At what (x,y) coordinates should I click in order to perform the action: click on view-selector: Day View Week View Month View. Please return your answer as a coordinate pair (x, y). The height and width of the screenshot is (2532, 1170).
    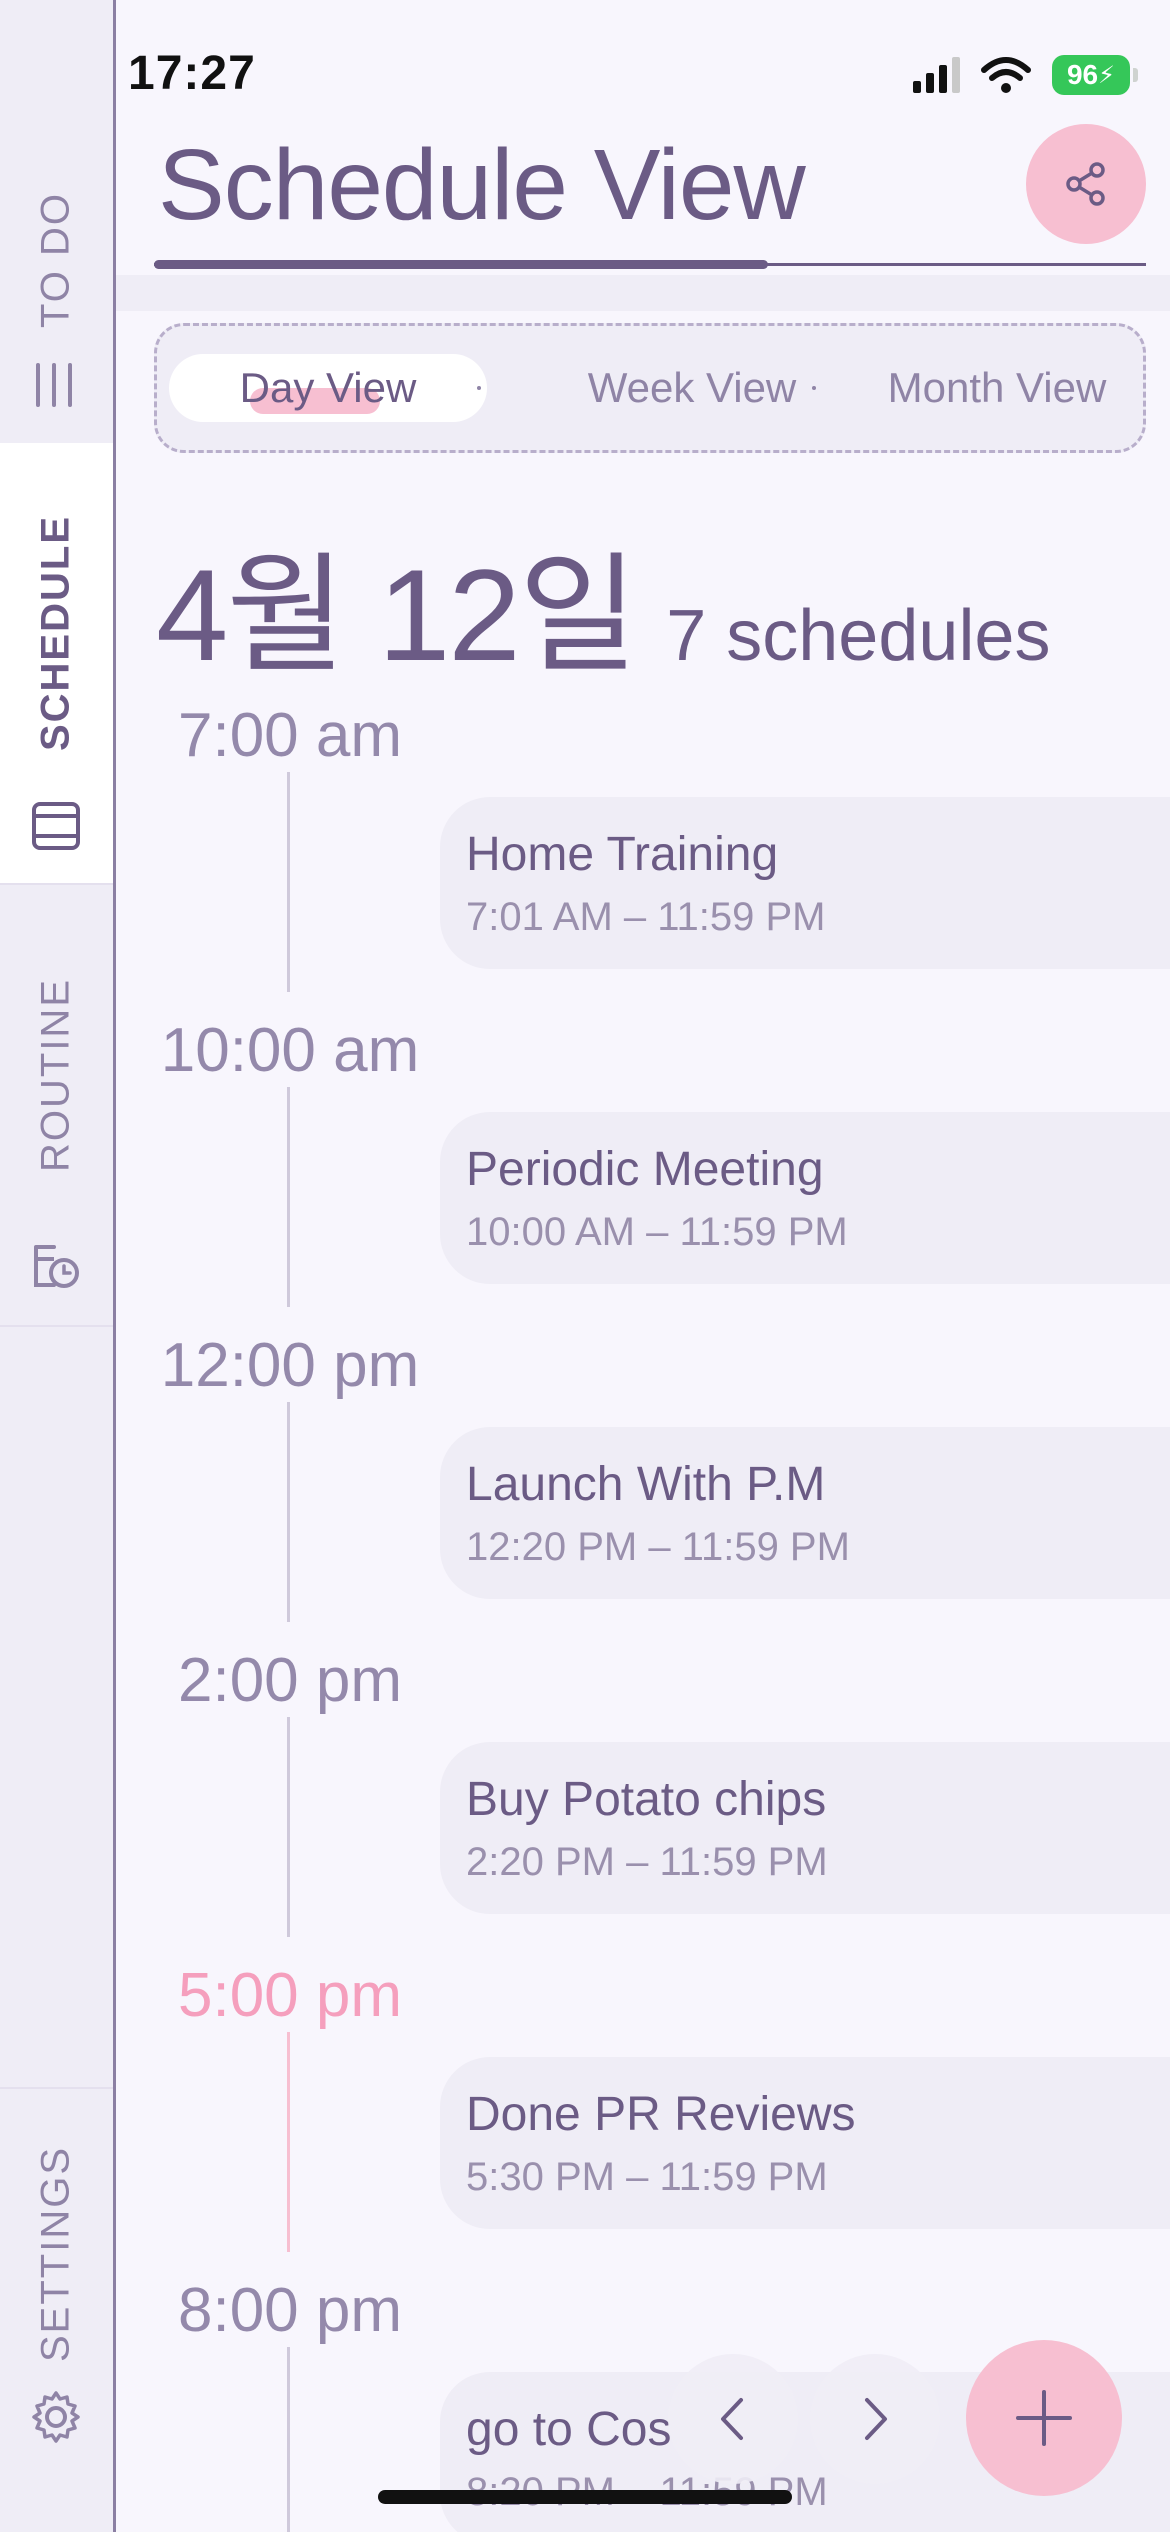
    Looking at the image, I should click on (650, 388).